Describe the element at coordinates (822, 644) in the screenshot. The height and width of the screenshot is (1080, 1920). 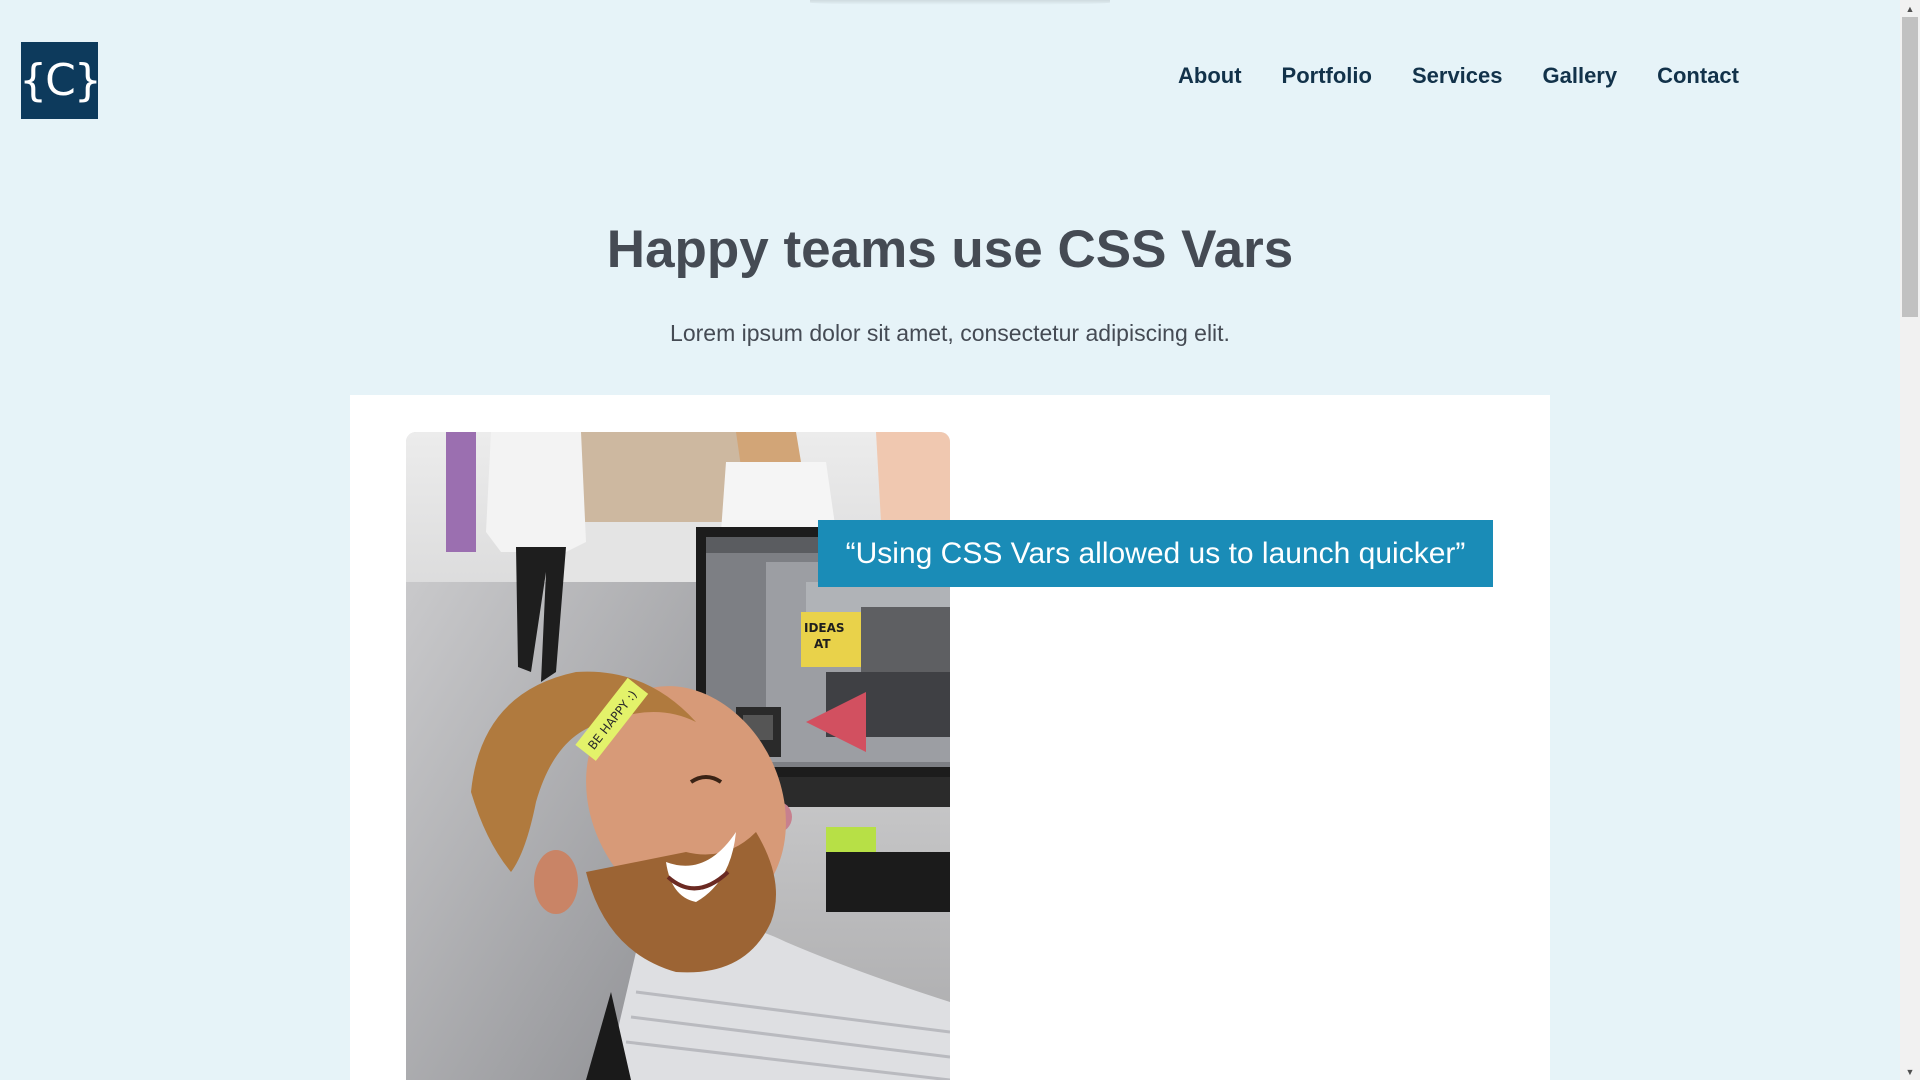
I see `svg-text: AT` at that location.